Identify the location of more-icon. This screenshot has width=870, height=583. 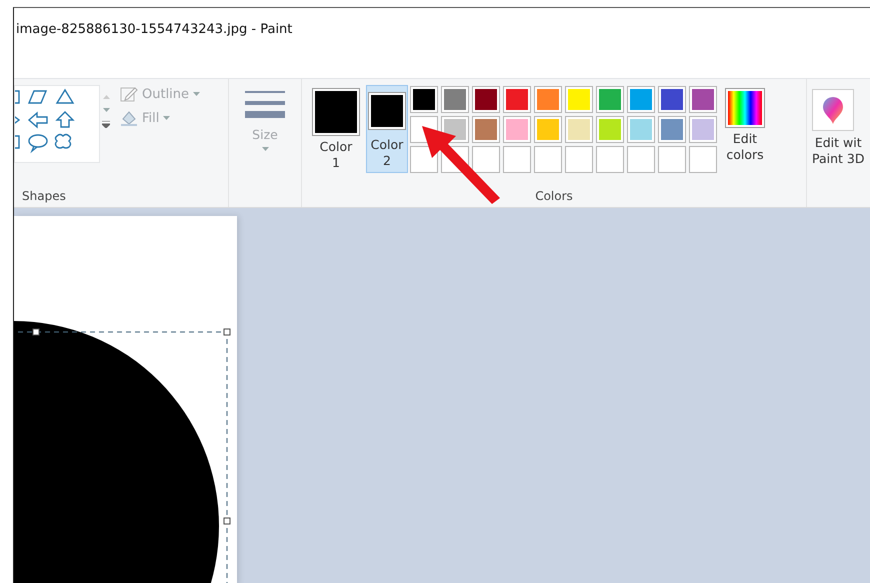
(106, 124).